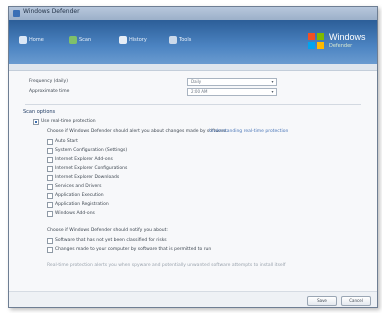 Image resolution: width=382 pixels, height=313 pixels. What do you see at coordinates (232, 82) in the screenshot?
I see `frequency-dropdown: Daily ▾` at bounding box center [232, 82].